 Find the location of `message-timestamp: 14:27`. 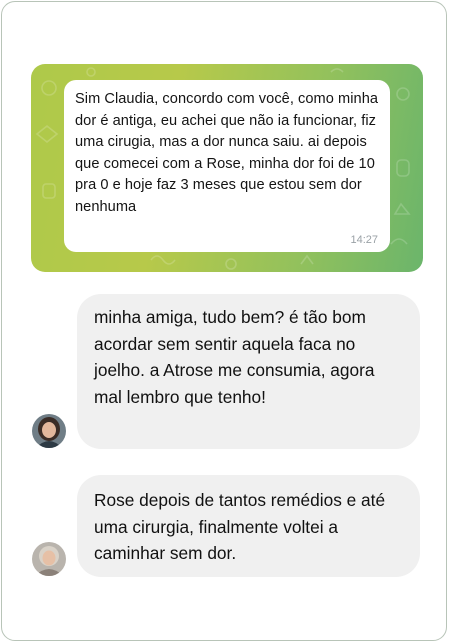

message-timestamp: 14:27 is located at coordinates (364, 240).